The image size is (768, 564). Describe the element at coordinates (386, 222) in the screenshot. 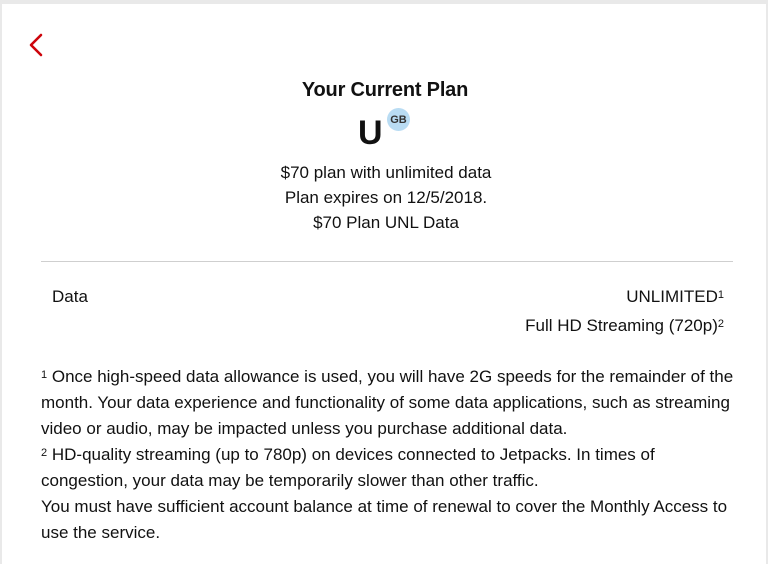

I see `plan-name: $70 Plan UNL Data` at that location.